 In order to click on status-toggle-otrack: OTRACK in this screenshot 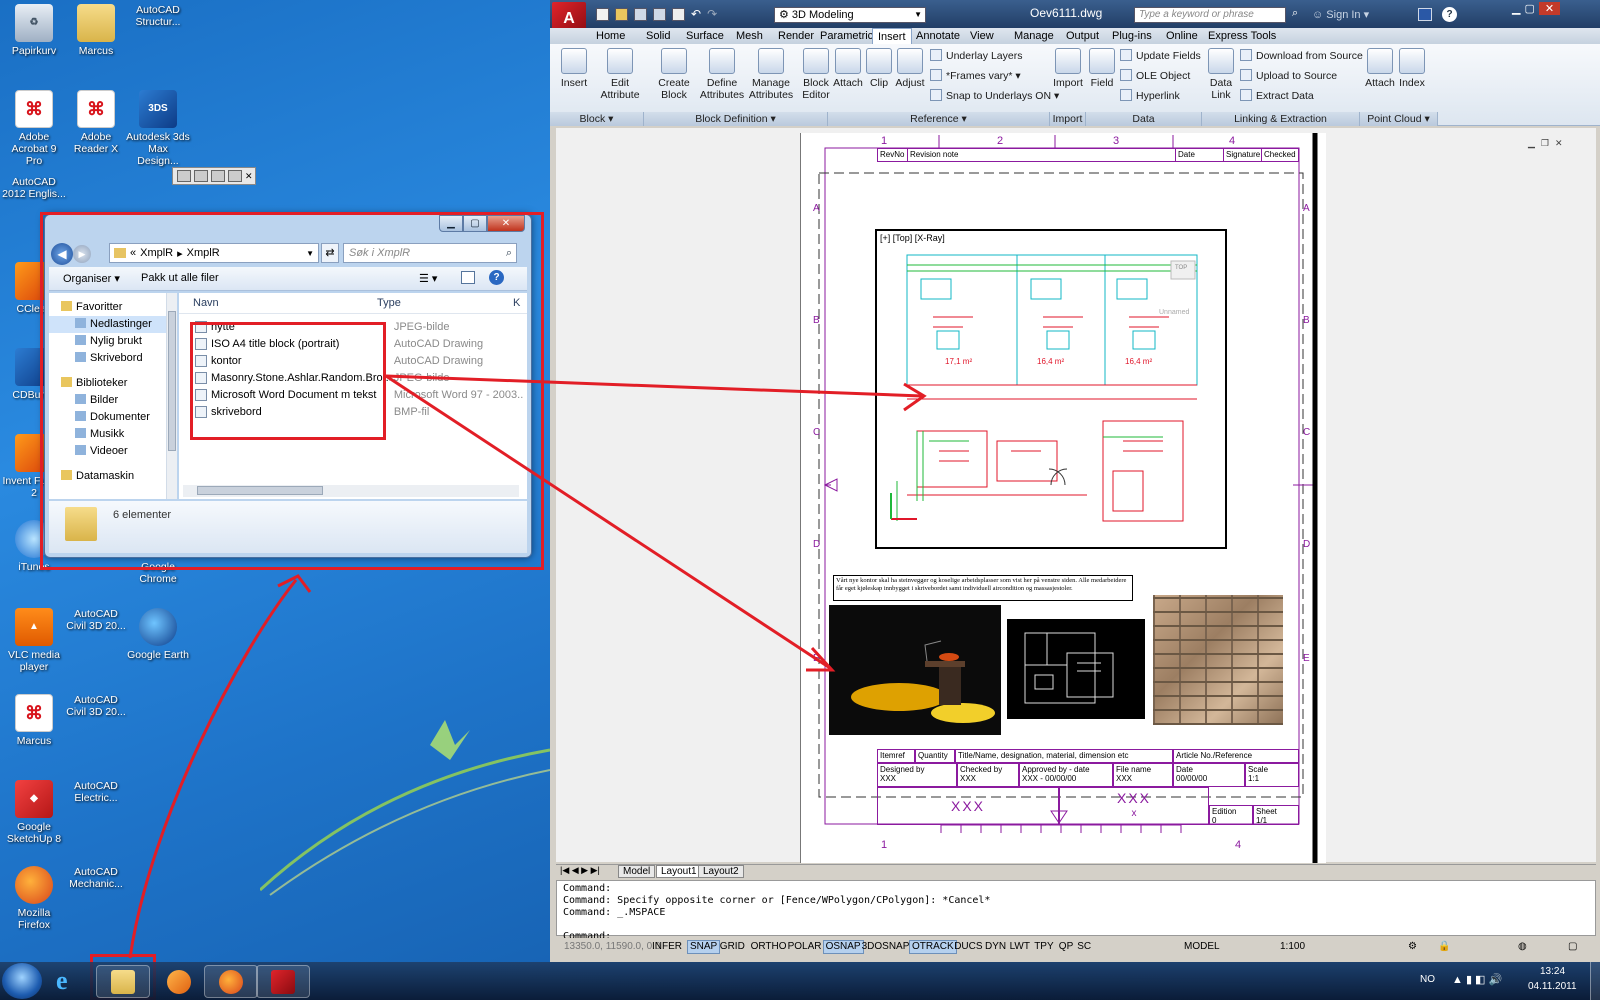, I will do `click(933, 947)`.